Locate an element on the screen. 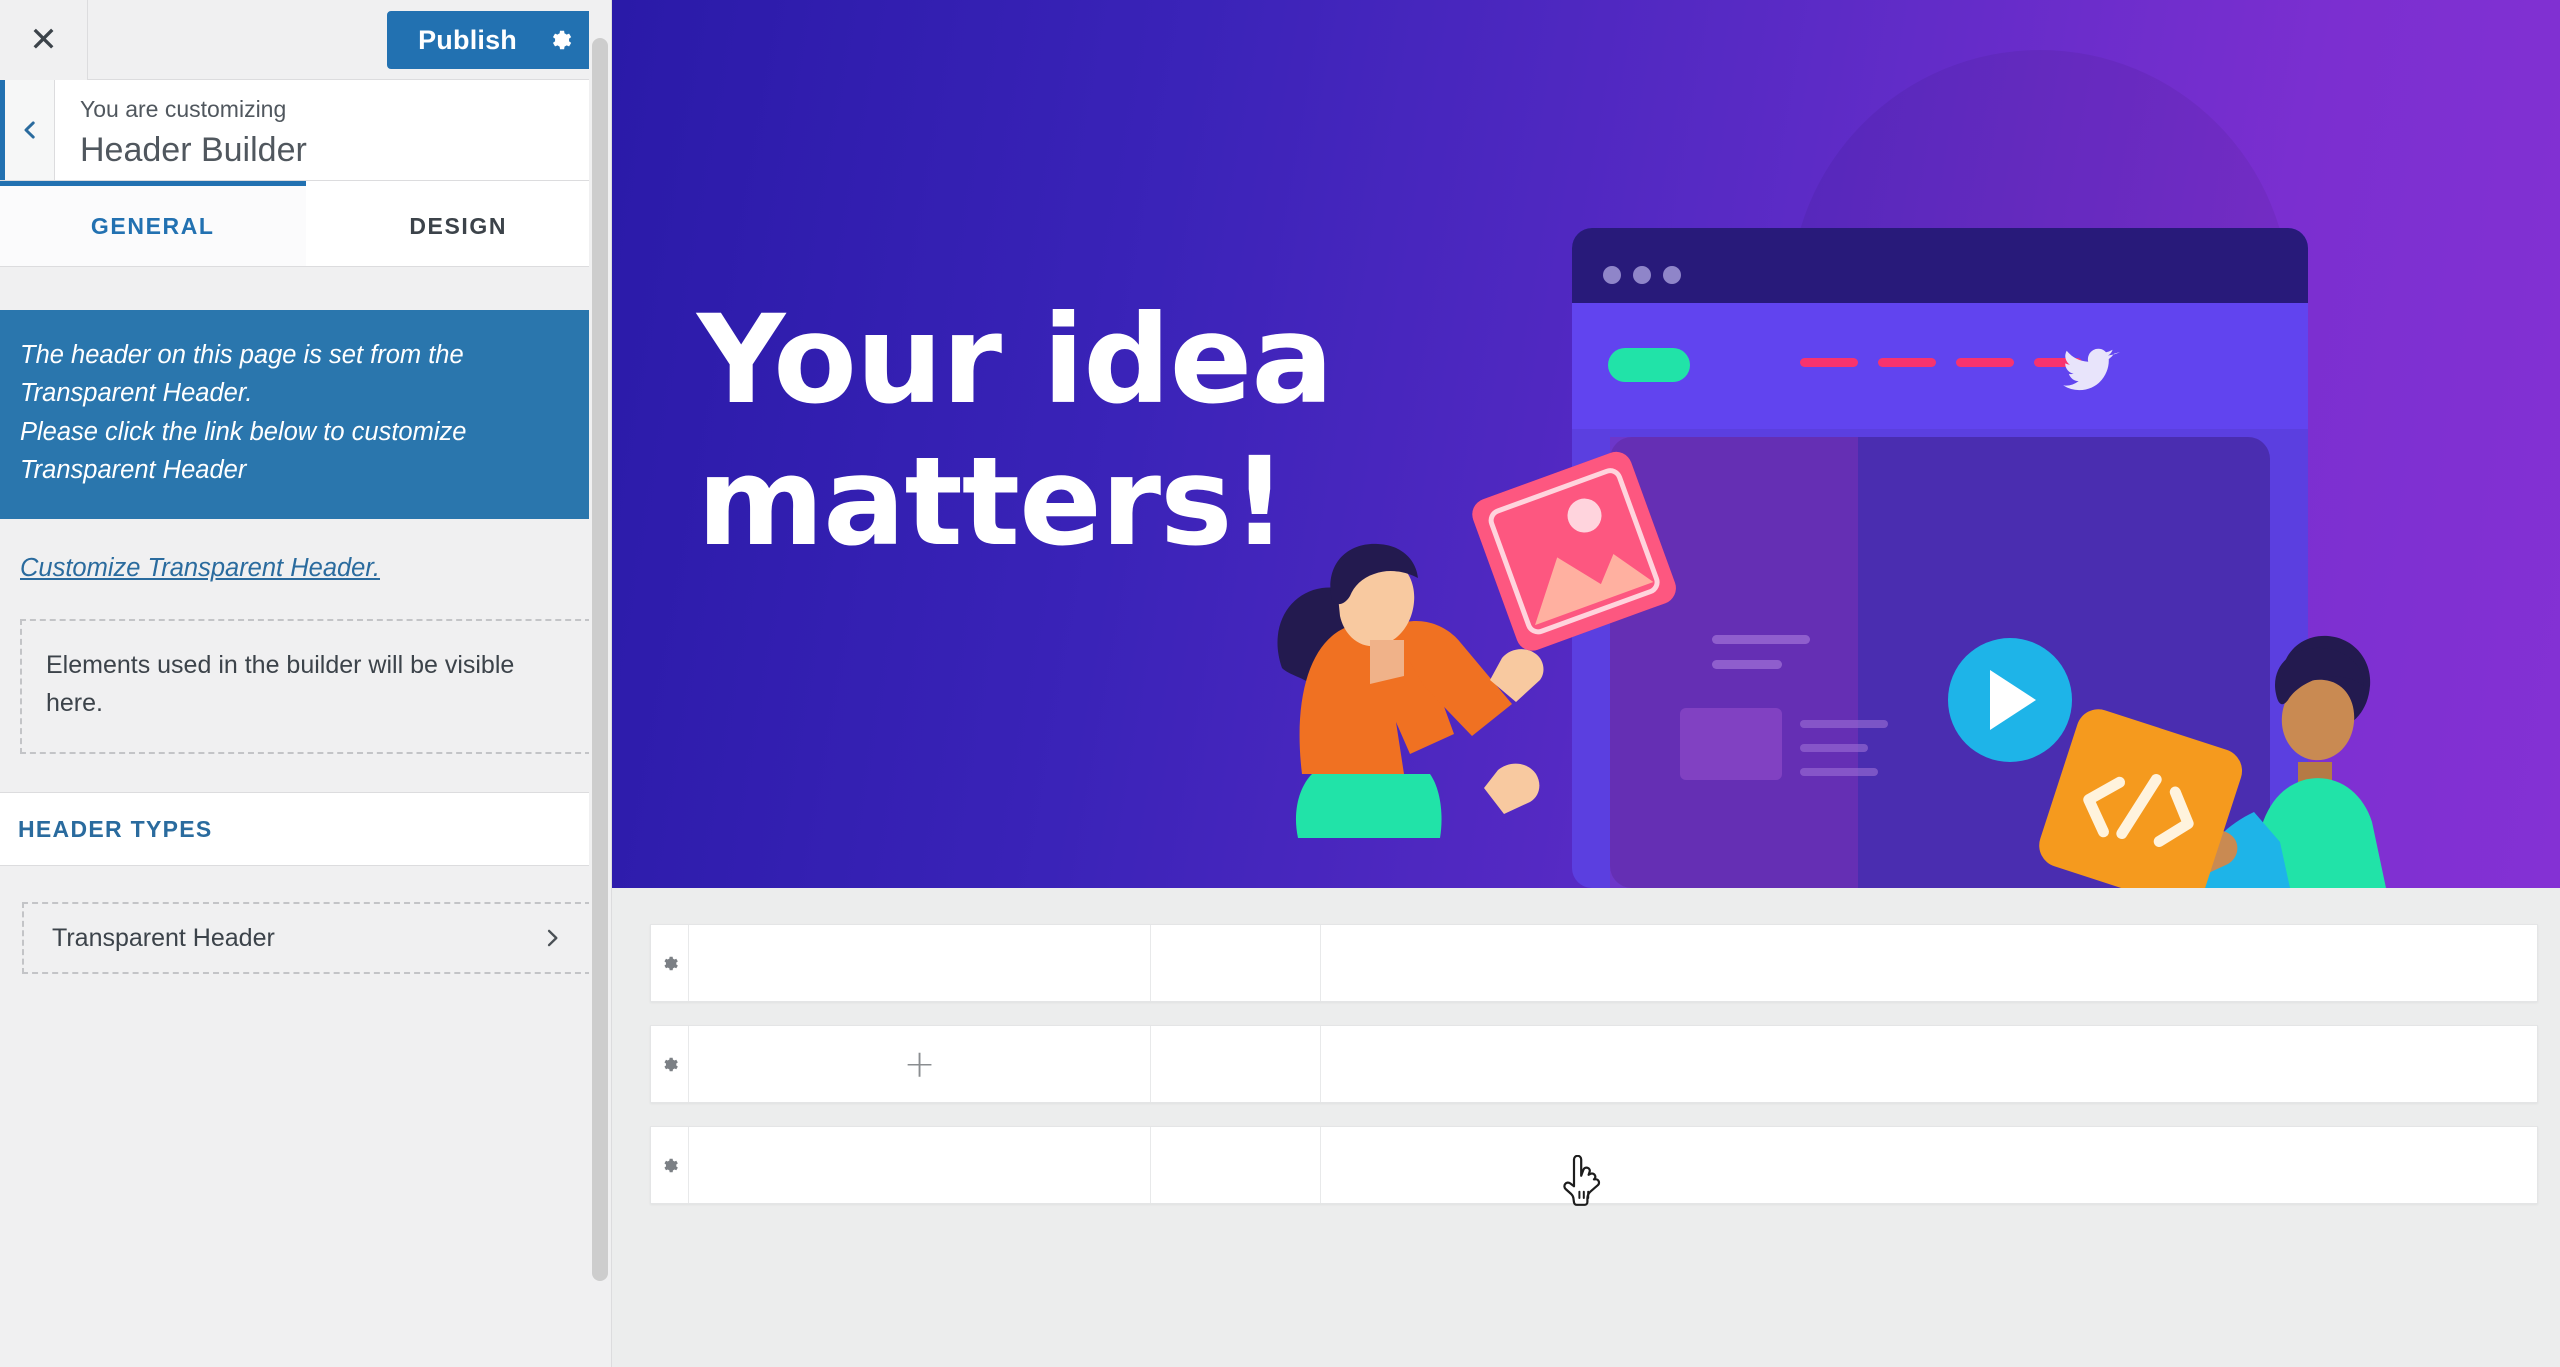  customize-transparent-header-link: Customize Transparent Header. is located at coordinates (200, 568).